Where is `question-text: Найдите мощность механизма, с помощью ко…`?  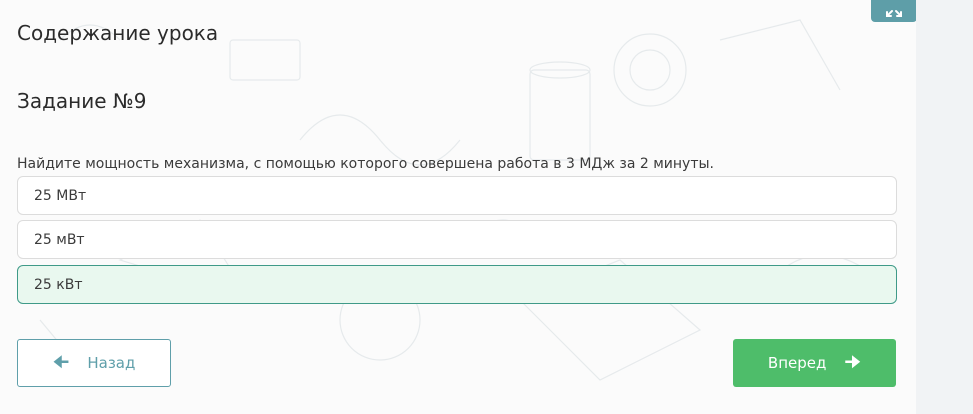 question-text: Найдите мощность механизма, с помощью ко… is located at coordinates (365, 164).